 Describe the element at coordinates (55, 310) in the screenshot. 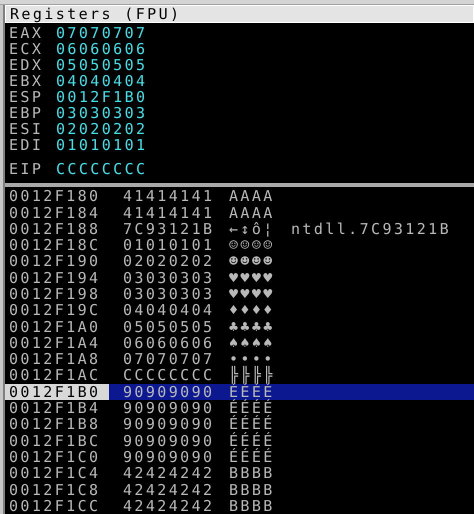

I see `stack-address: 0012F19C` at that location.